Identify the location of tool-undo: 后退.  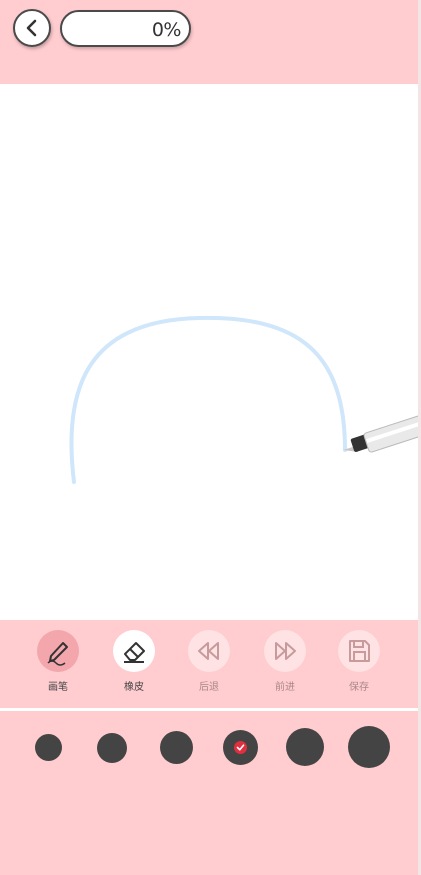
(209, 661).